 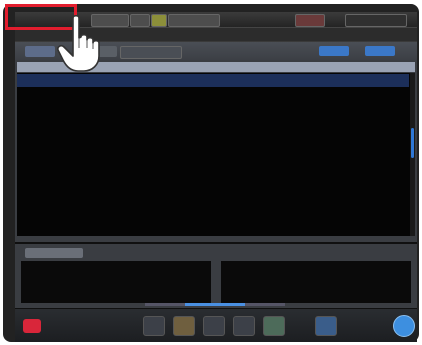 I want to click on top-tab-status, so click(x=310, y=20).